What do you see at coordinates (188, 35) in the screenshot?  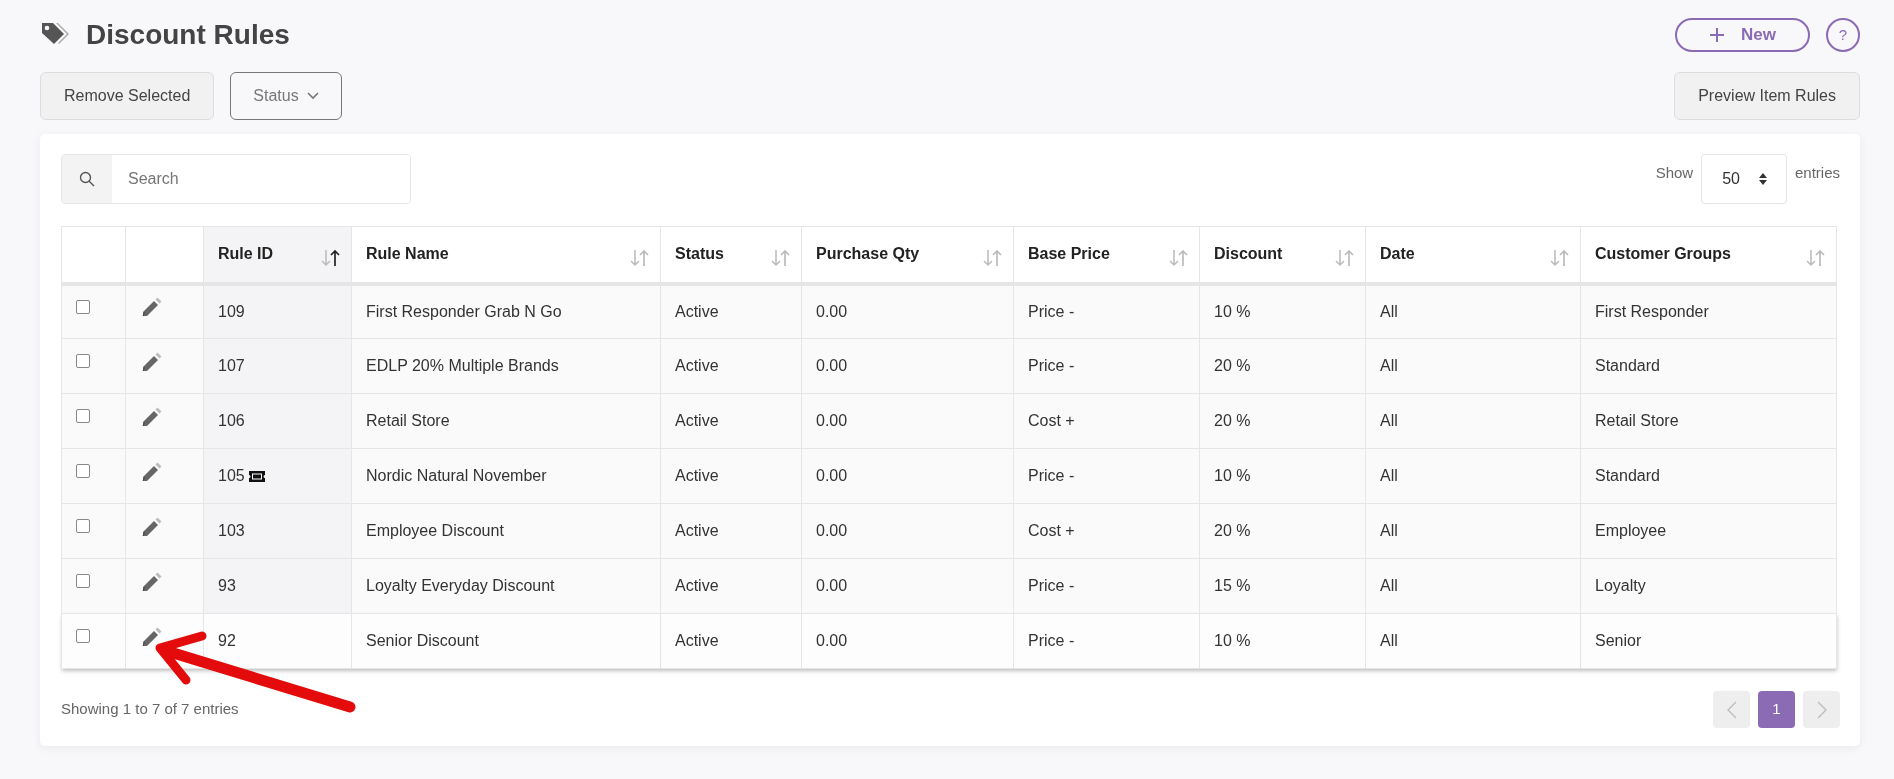 I see `page-title: Discount Rules` at bounding box center [188, 35].